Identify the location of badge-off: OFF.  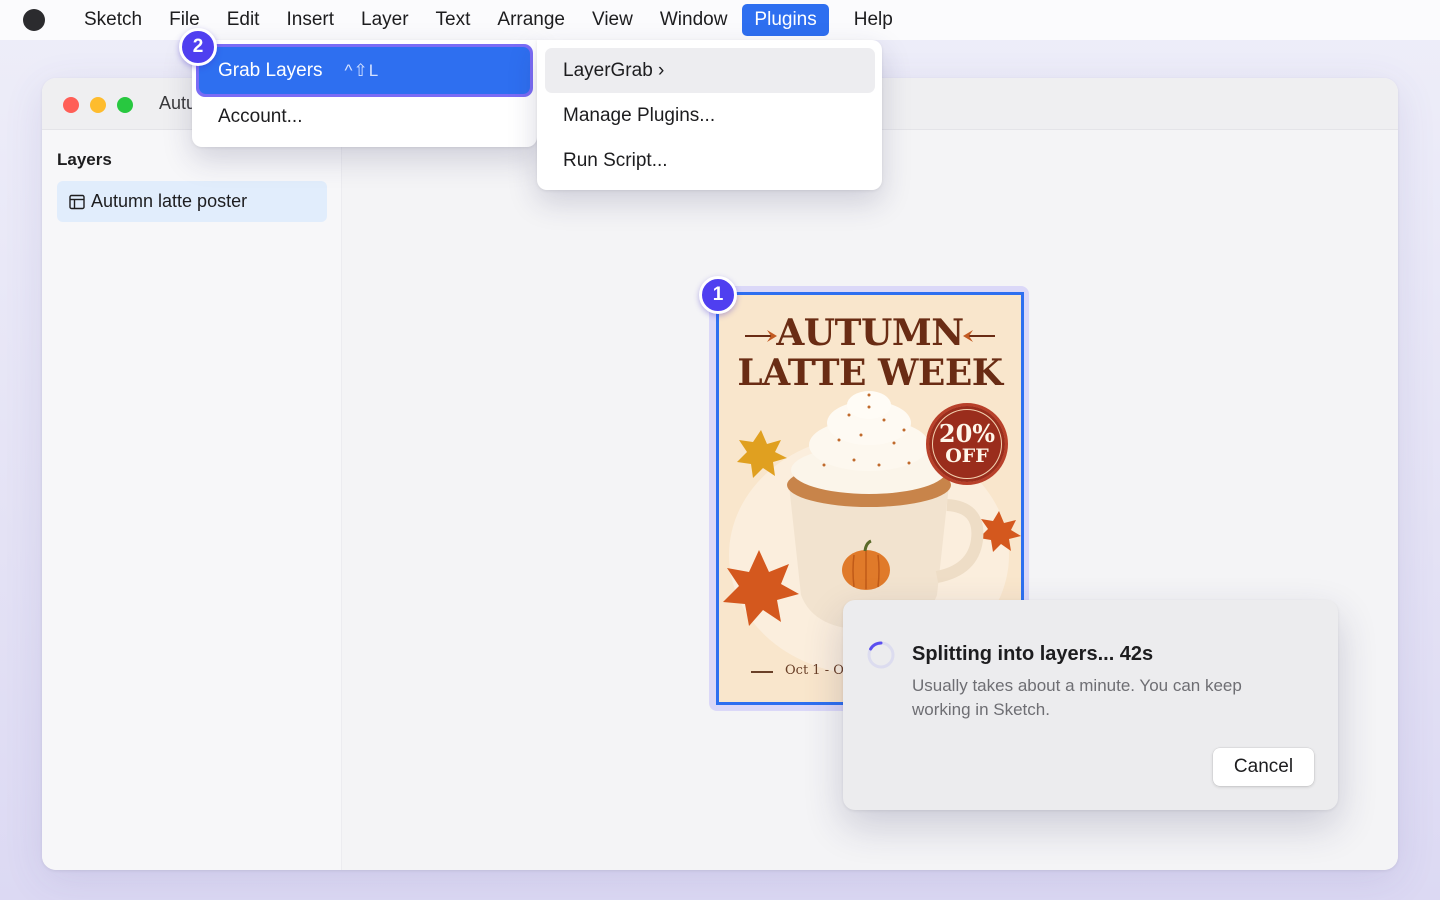
(967, 456).